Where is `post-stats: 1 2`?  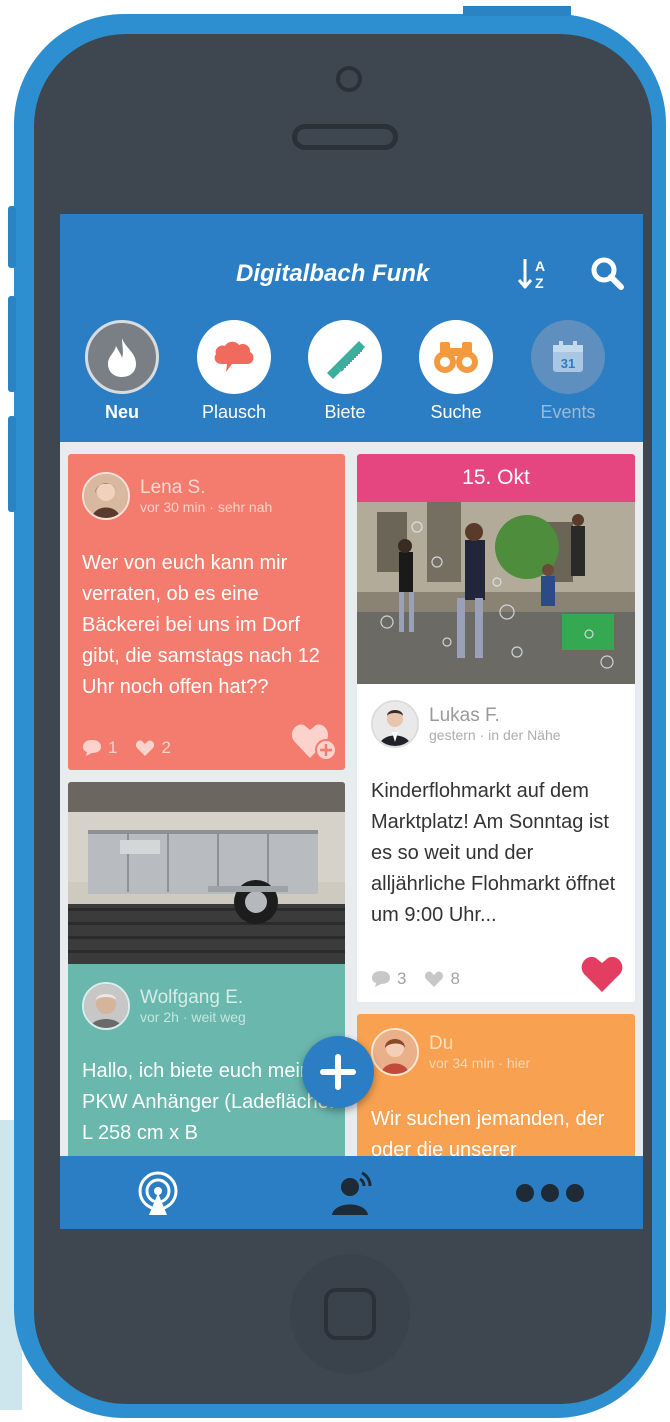 post-stats: 1 2 is located at coordinates (126, 748).